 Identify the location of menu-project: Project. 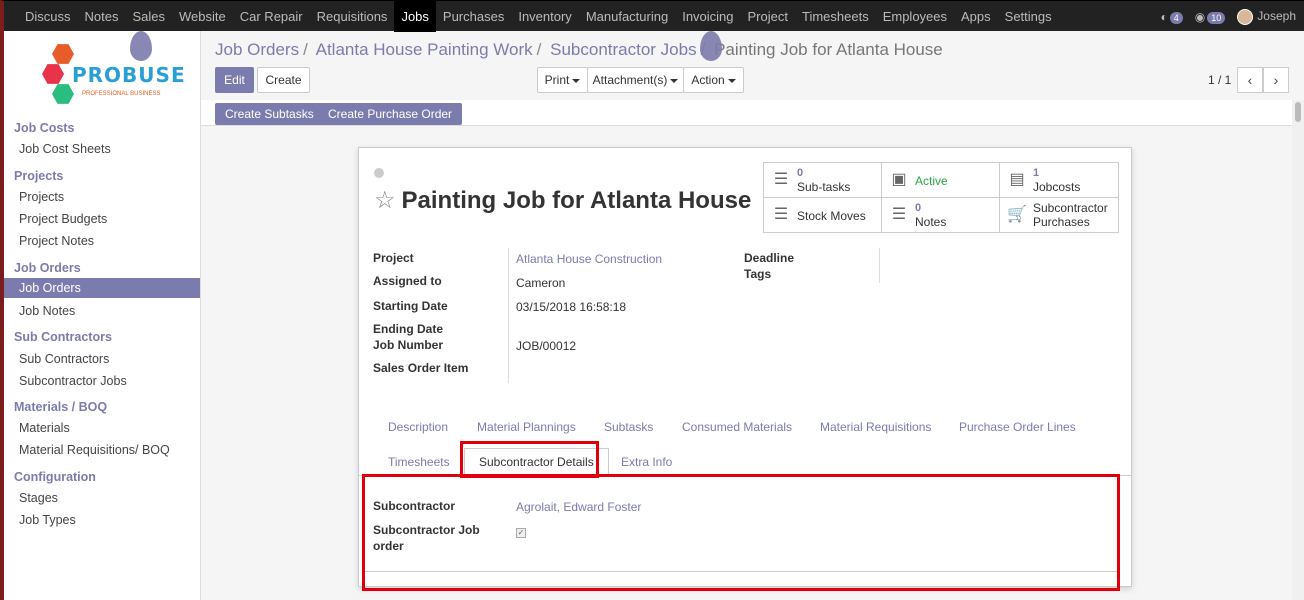
(768, 16).